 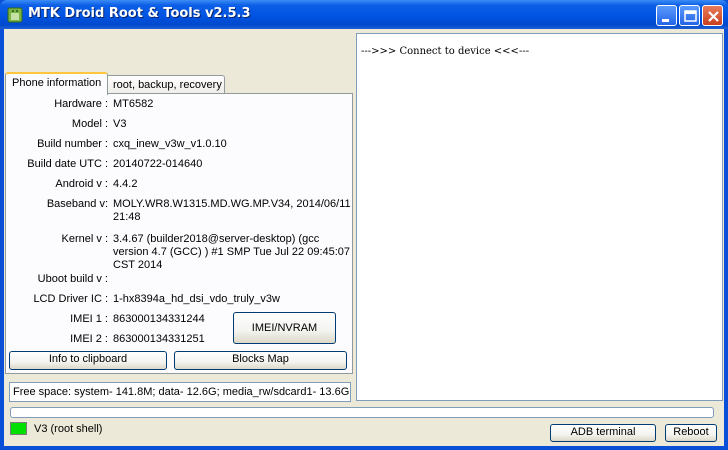 What do you see at coordinates (139, 13) in the screenshot?
I see `window-title: MTK Droid Root & Tools v2.5.3` at bounding box center [139, 13].